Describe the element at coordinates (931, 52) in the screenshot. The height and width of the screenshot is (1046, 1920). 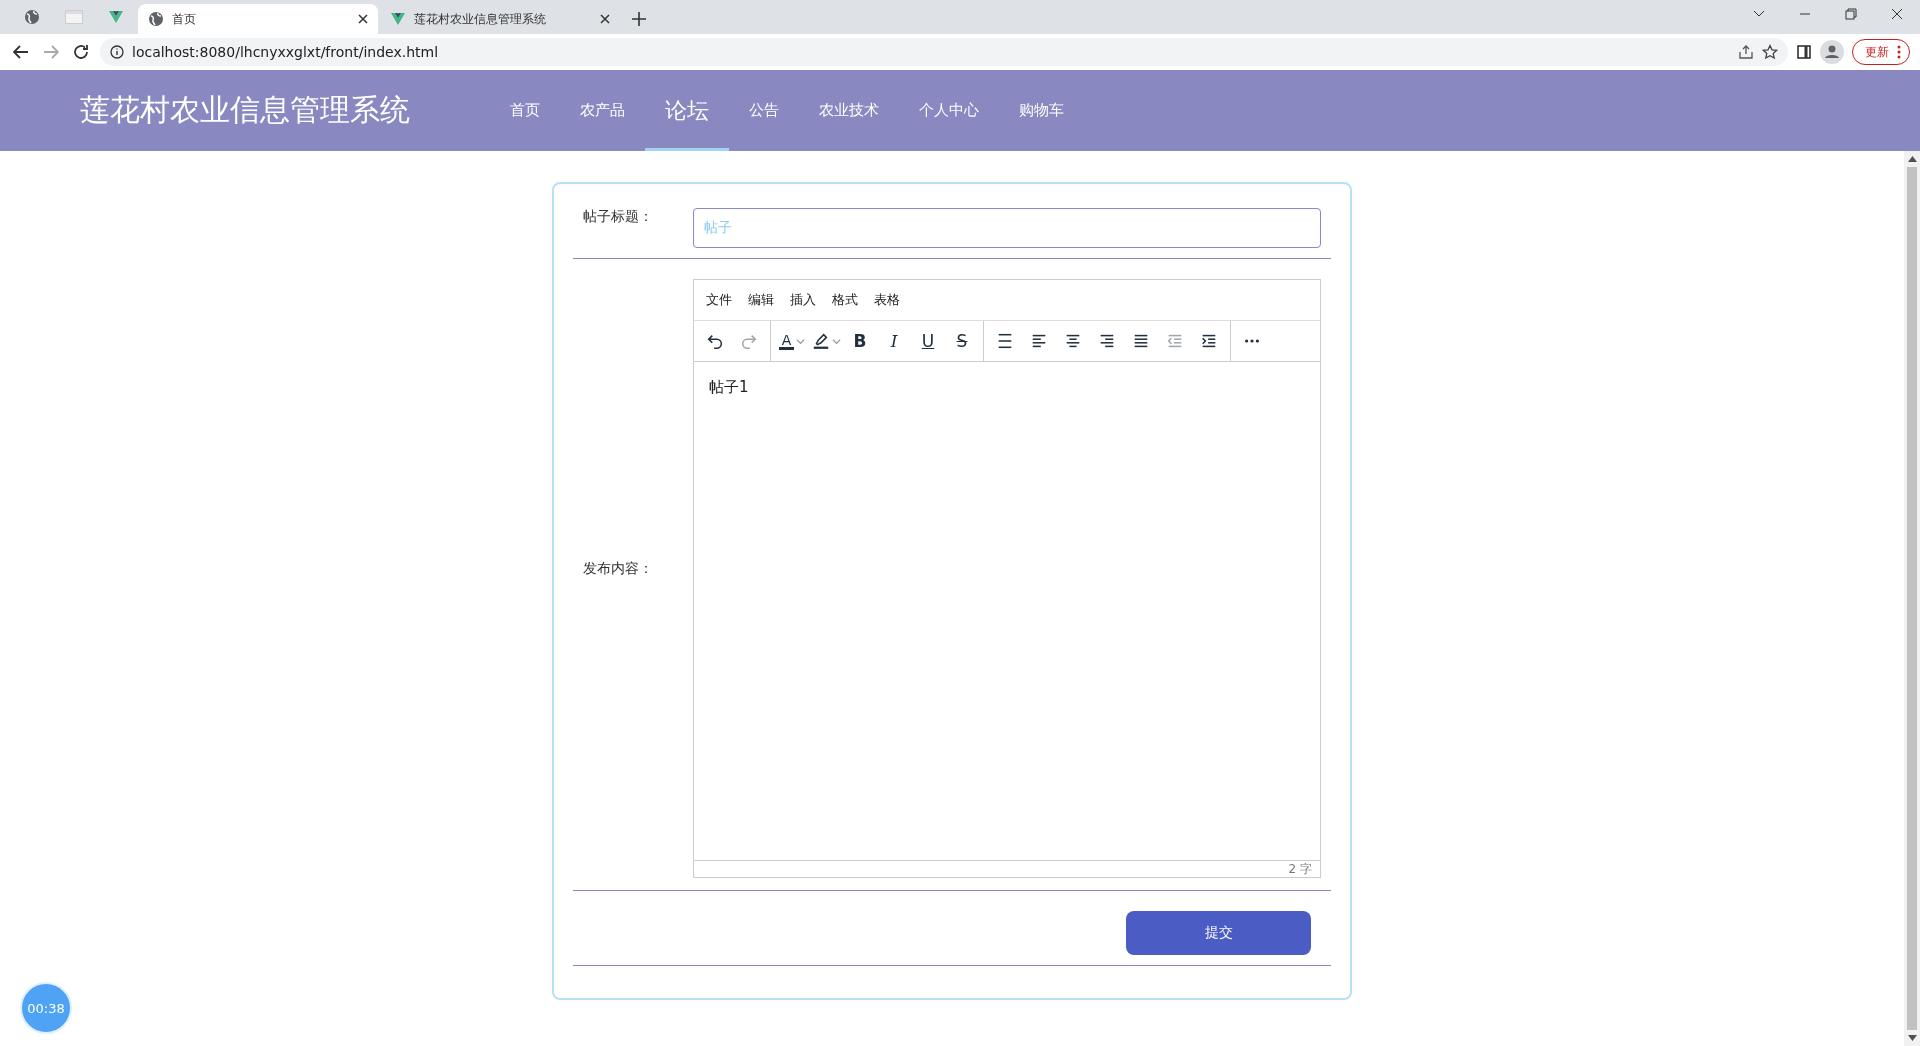
I see `url-text: localhost:8080/lhcnyxxglxt/front/index.html` at that location.